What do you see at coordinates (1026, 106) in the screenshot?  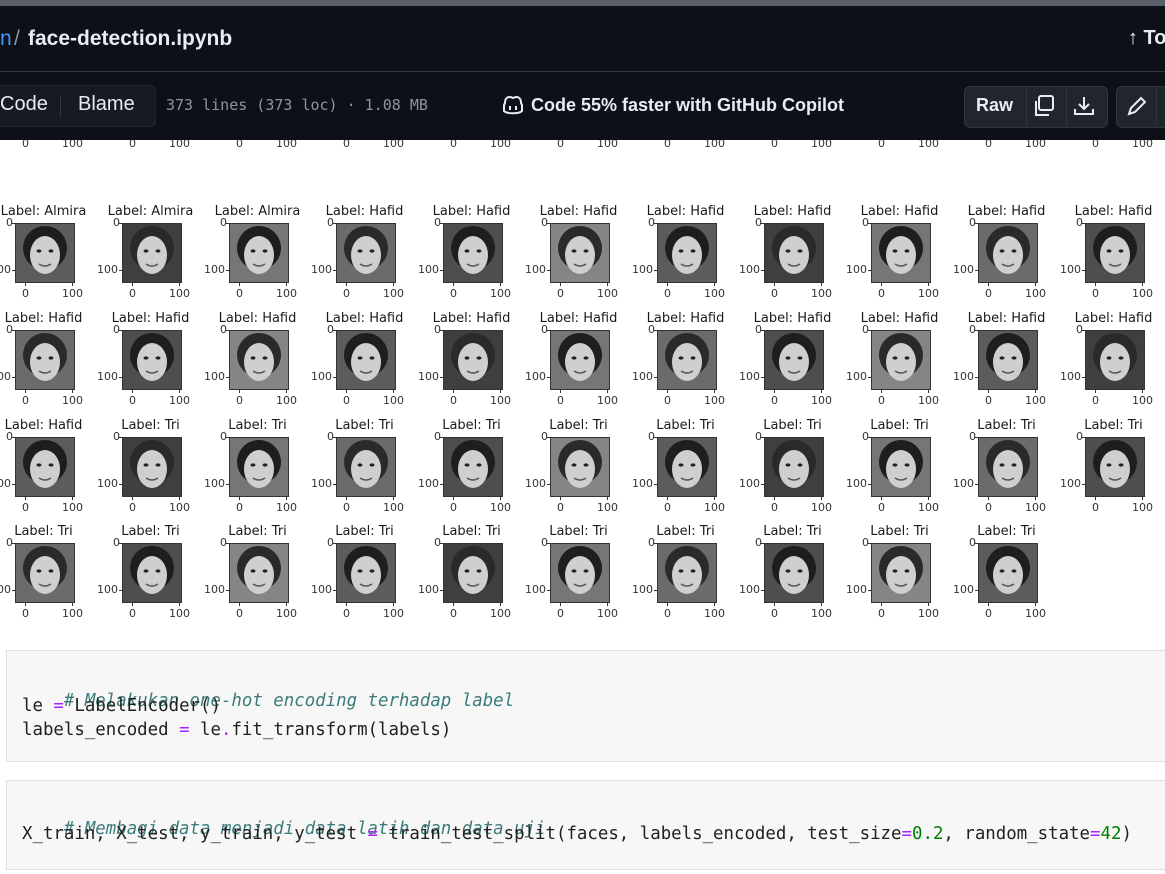 I see `button-divider` at bounding box center [1026, 106].